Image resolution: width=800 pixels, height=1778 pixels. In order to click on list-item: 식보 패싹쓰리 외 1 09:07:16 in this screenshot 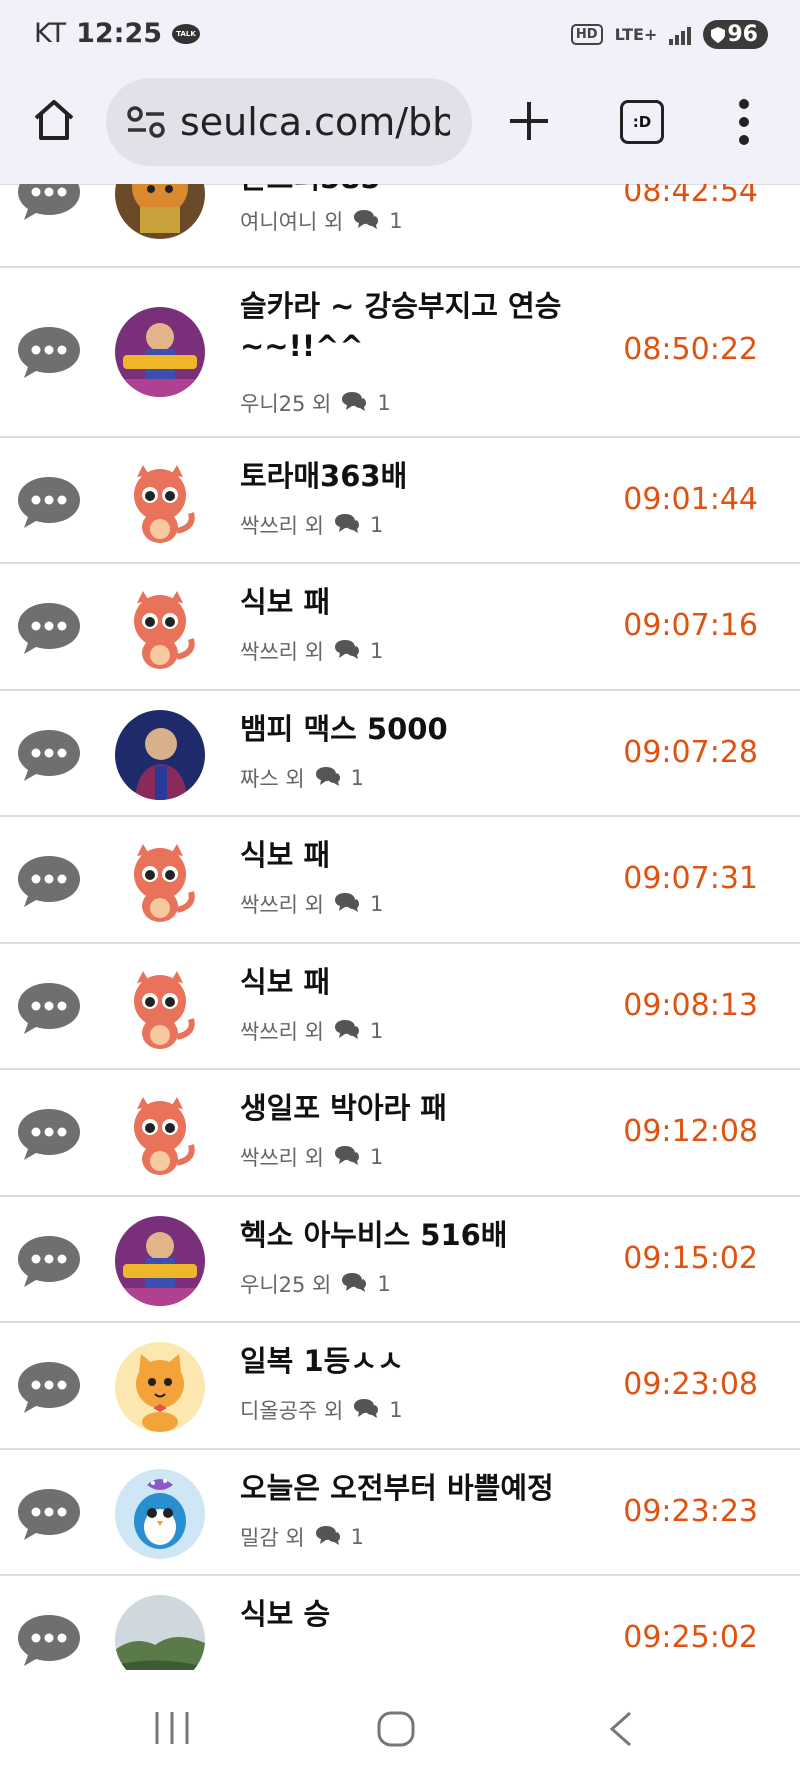, I will do `click(400, 627)`.